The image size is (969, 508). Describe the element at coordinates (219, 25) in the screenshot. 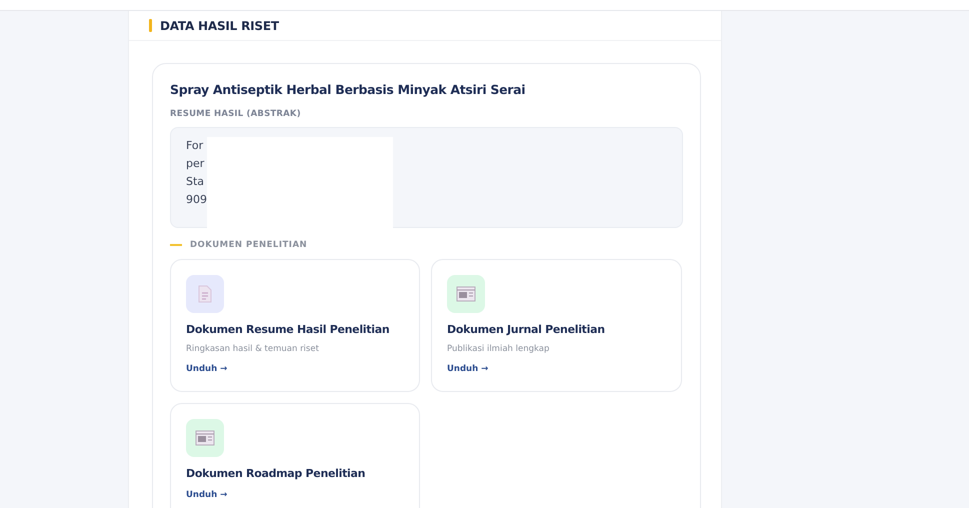

I see `section-title: DATA HASIL RISET` at that location.